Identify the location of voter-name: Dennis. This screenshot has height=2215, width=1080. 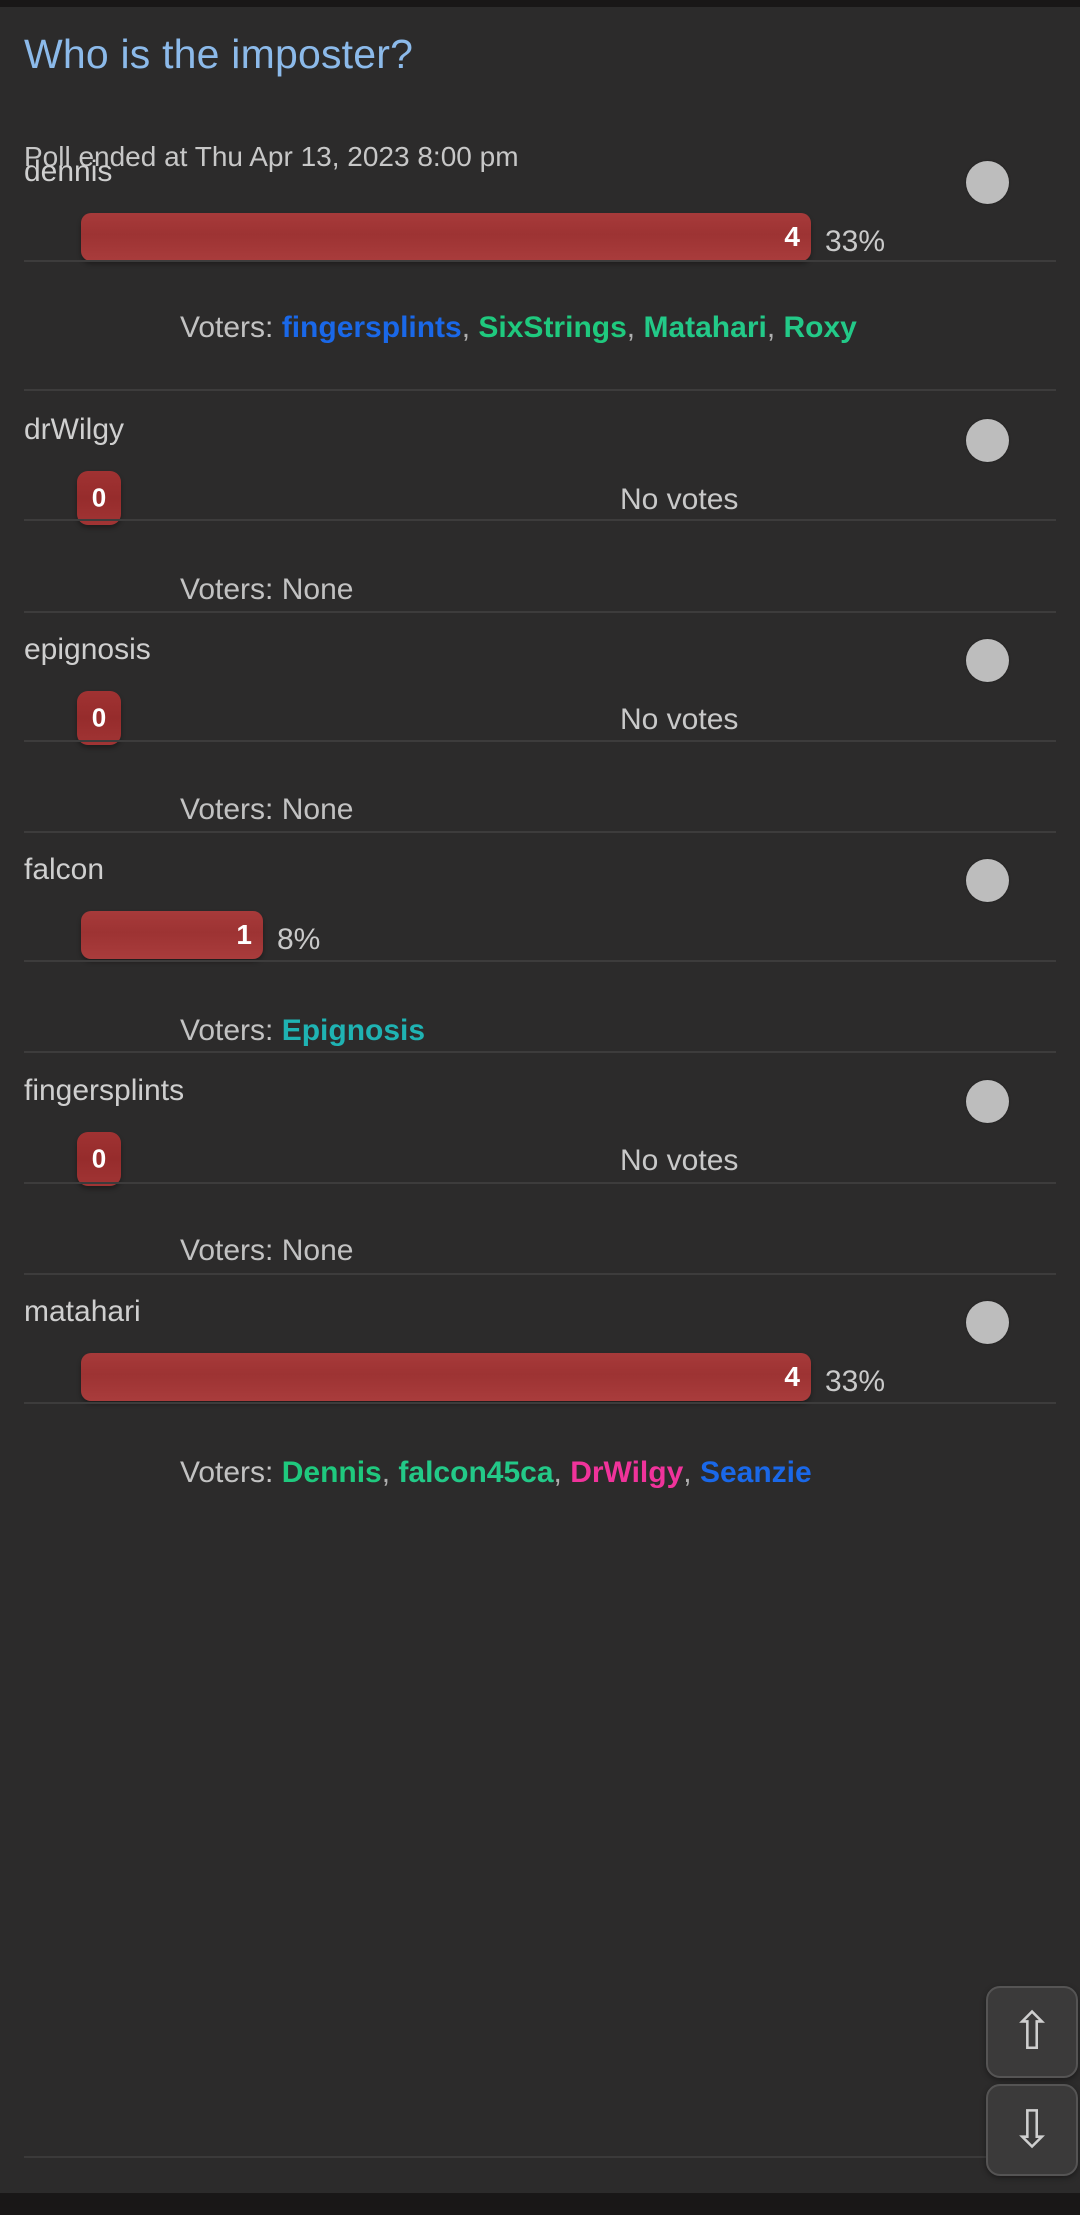
(332, 1472).